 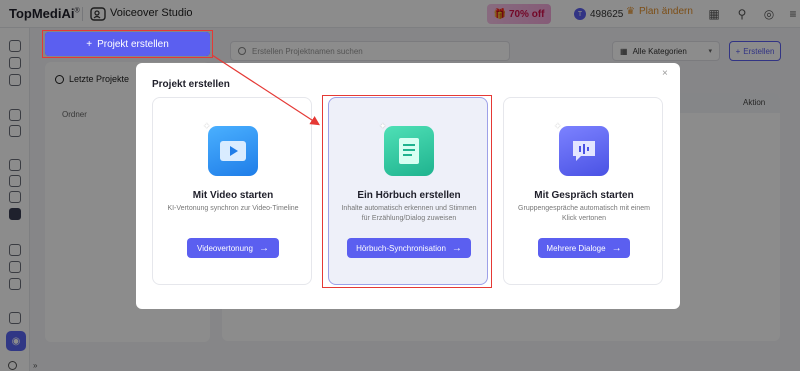 I want to click on button-label: Mehrere Dialoge, so click(x=576, y=248).